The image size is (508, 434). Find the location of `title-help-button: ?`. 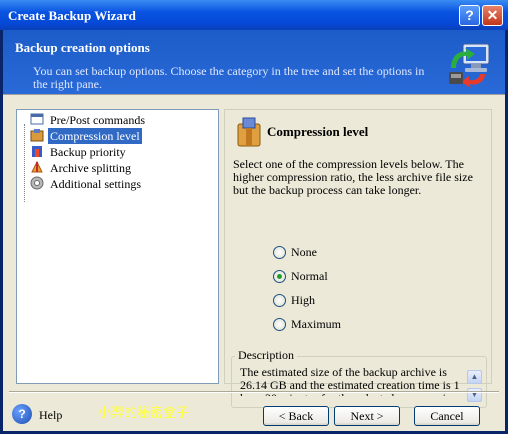

title-help-button: ? is located at coordinates (469, 15).